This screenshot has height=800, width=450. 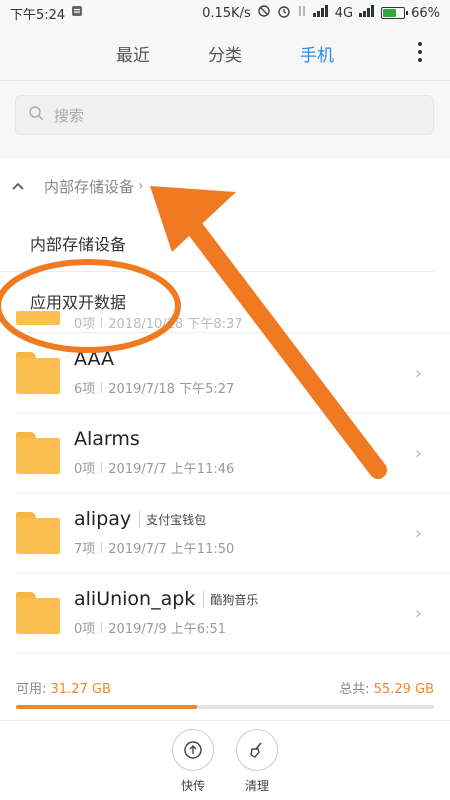 What do you see at coordinates (192, 786) in the screenshot?
I see `quick-transfer-label: 快传` at bounding box center [192, 786].